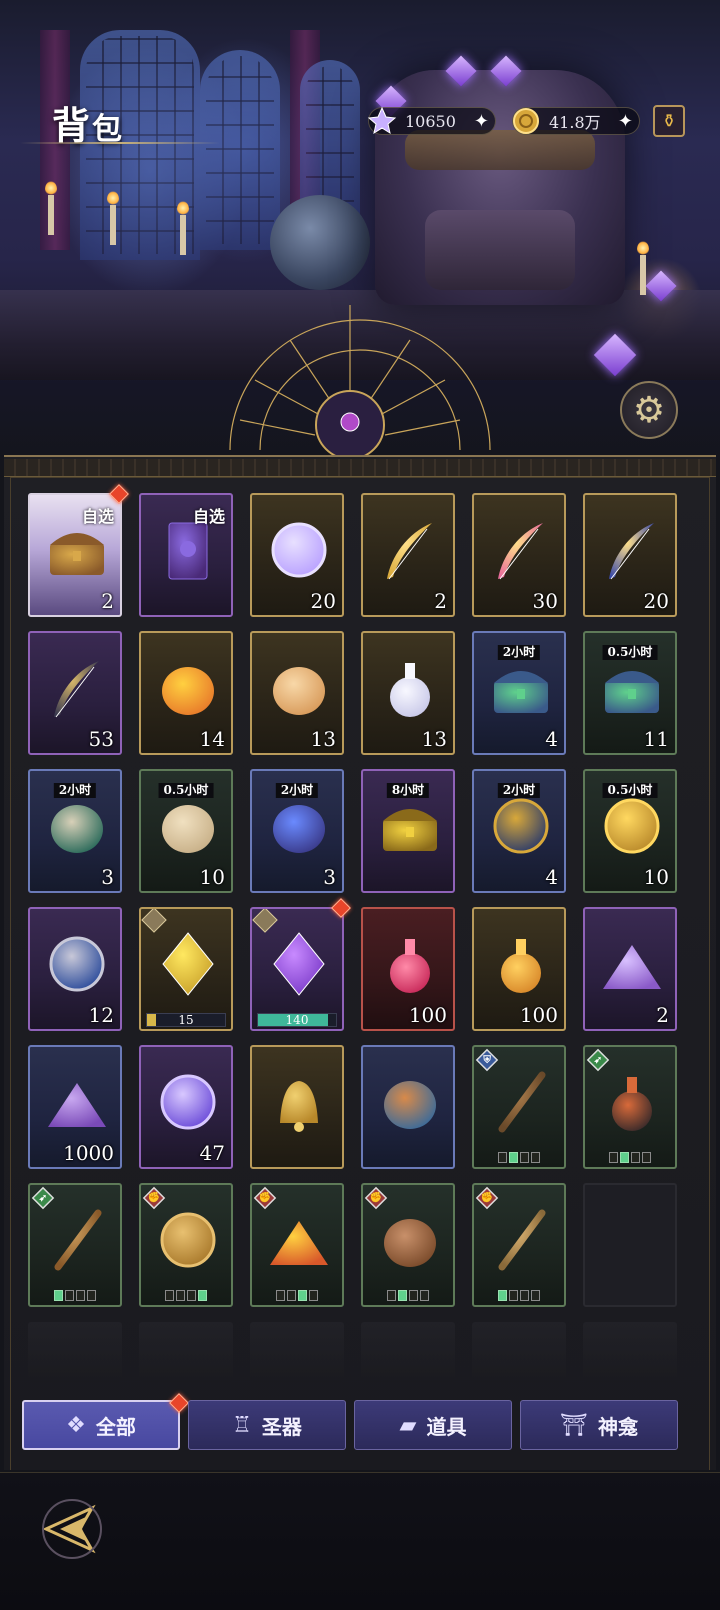  I want to click on inventory-slot: 12, so click(75, 969).